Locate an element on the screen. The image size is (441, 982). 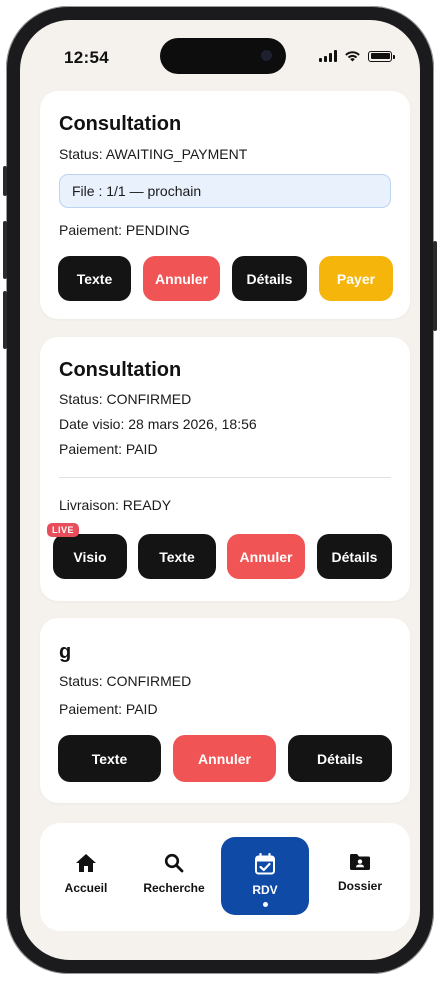
card-title: g is located at coordinates (65, 652).